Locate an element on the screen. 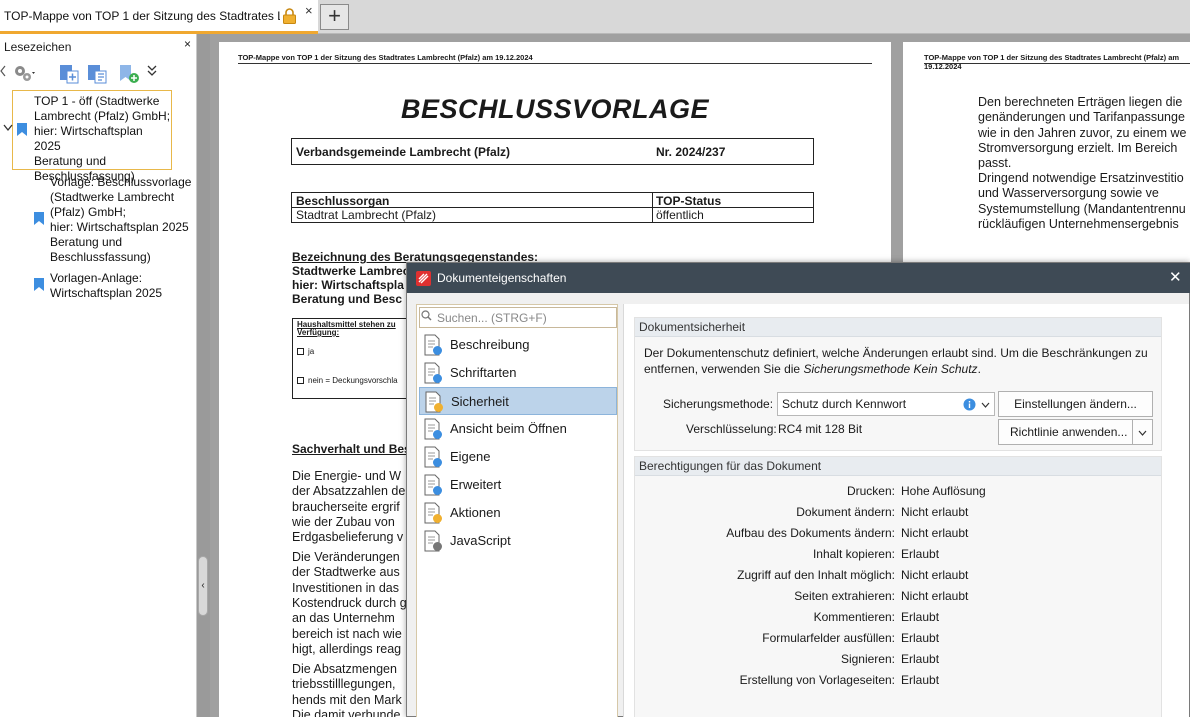 The height and width of the screenshot is (717, 1190). gear-icon is located at coordinates (24, 73).